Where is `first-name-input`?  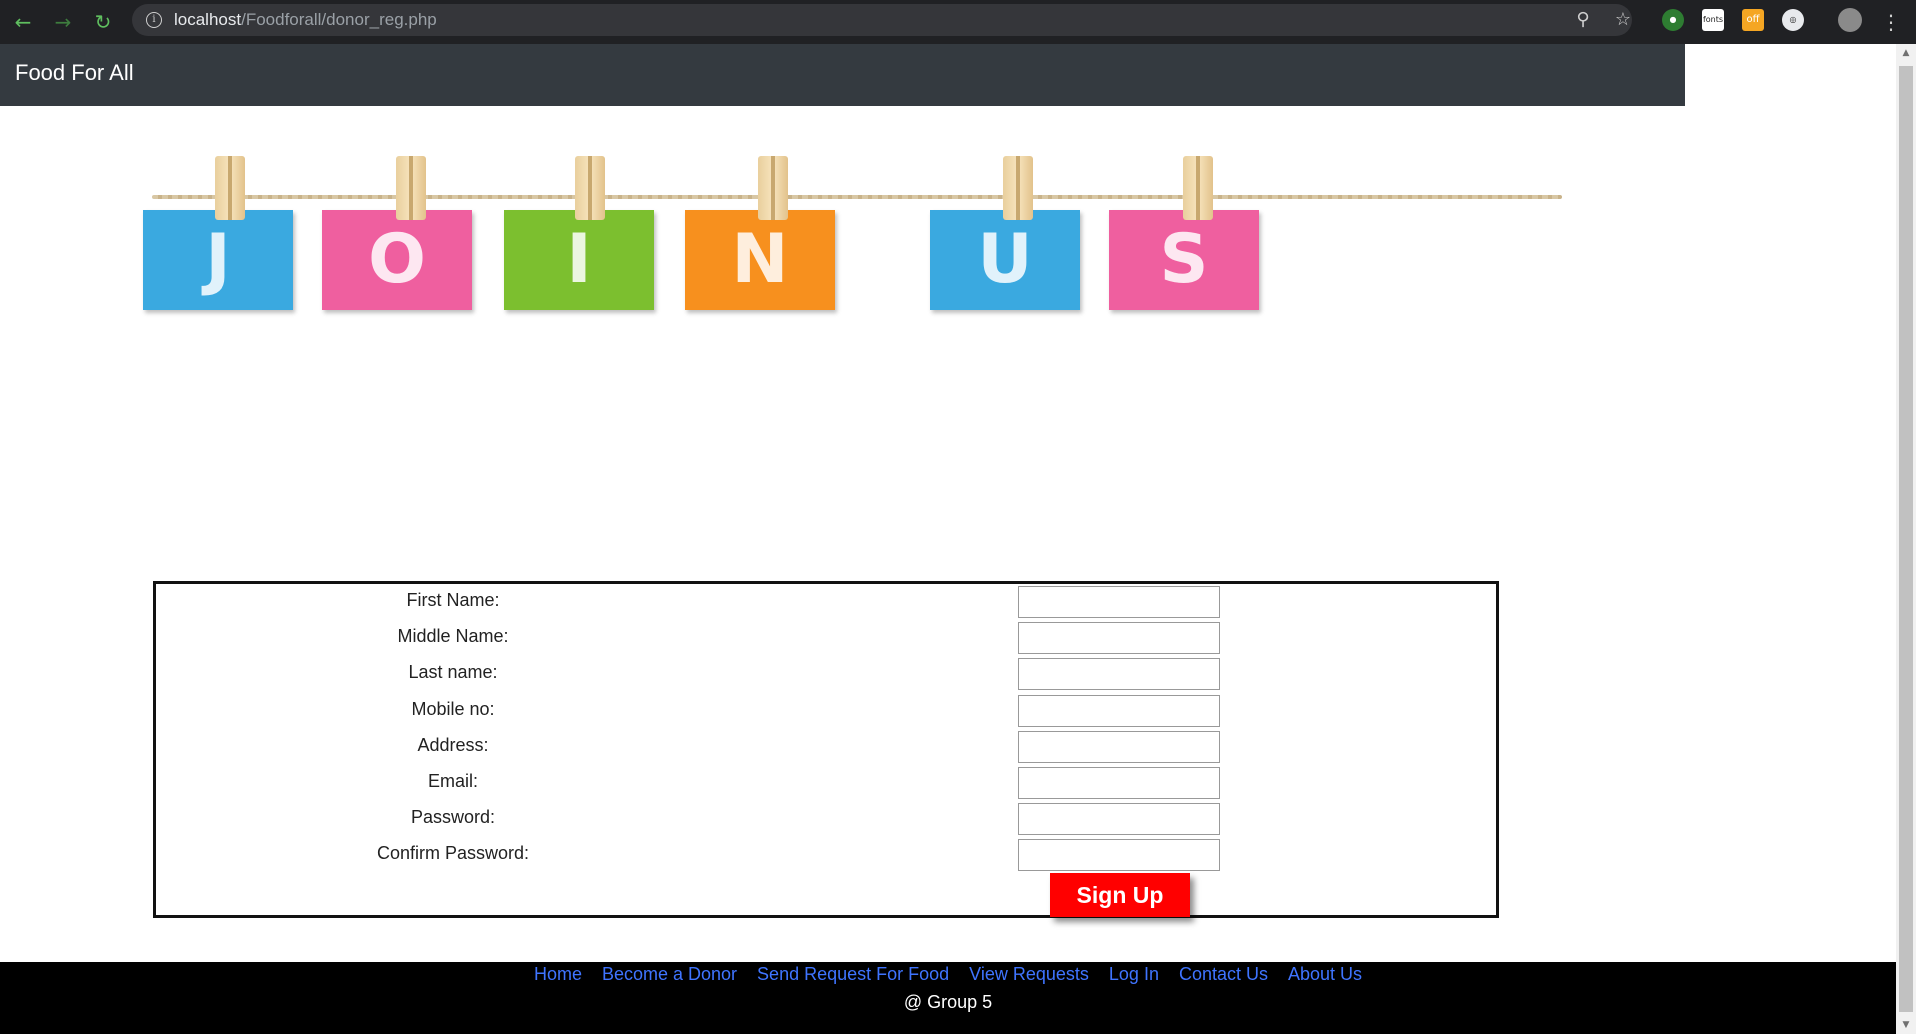 first-name-input is located at coordinates (1119, 602).